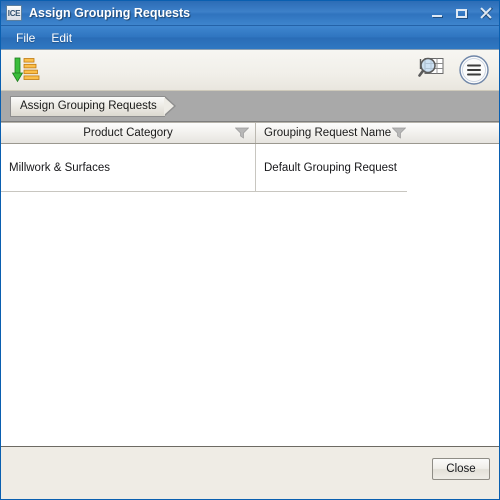 This screenshot has height=500, width=500. I want to click on column-header-label: Product Category, so click(128, 133).